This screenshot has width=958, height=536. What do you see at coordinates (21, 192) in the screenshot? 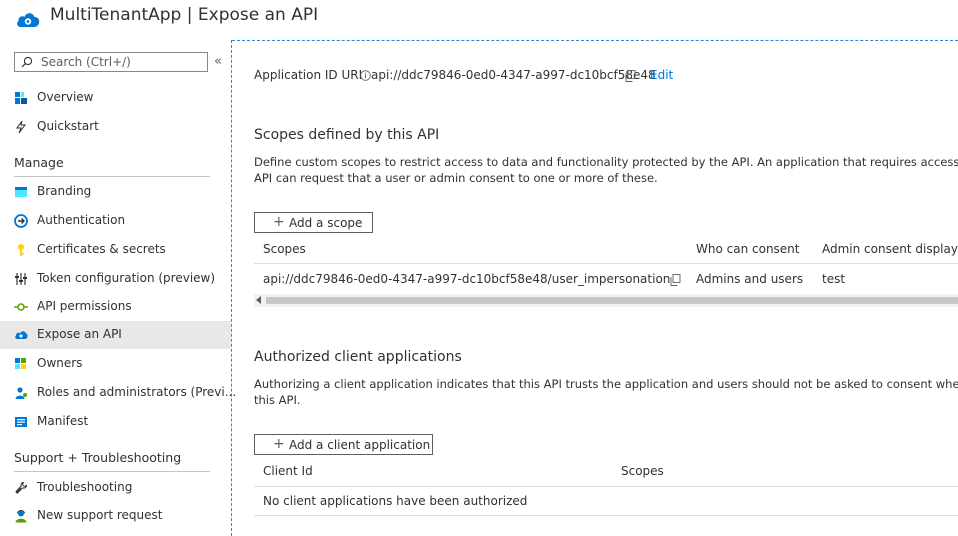
I see `branding-icon` at bounding box center [21, 192].